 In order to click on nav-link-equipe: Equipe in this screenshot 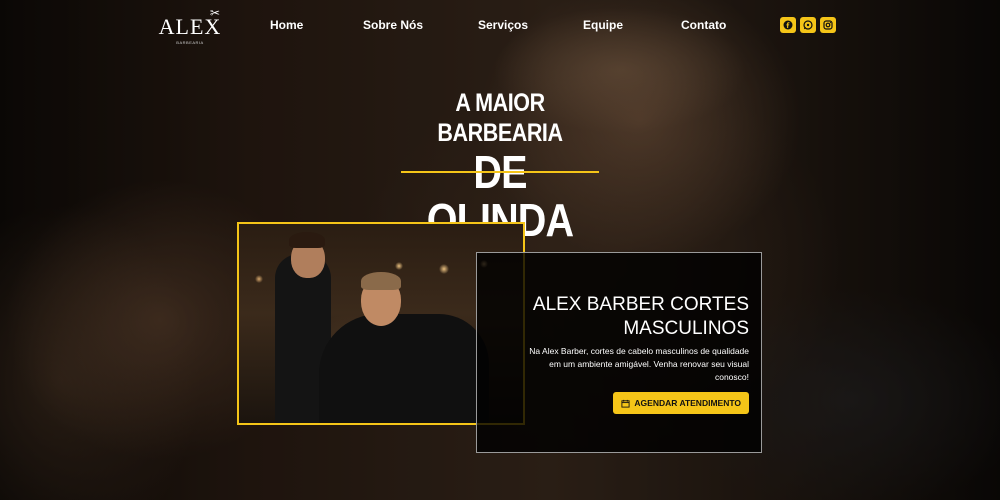, I will do `click(603, 25)`.